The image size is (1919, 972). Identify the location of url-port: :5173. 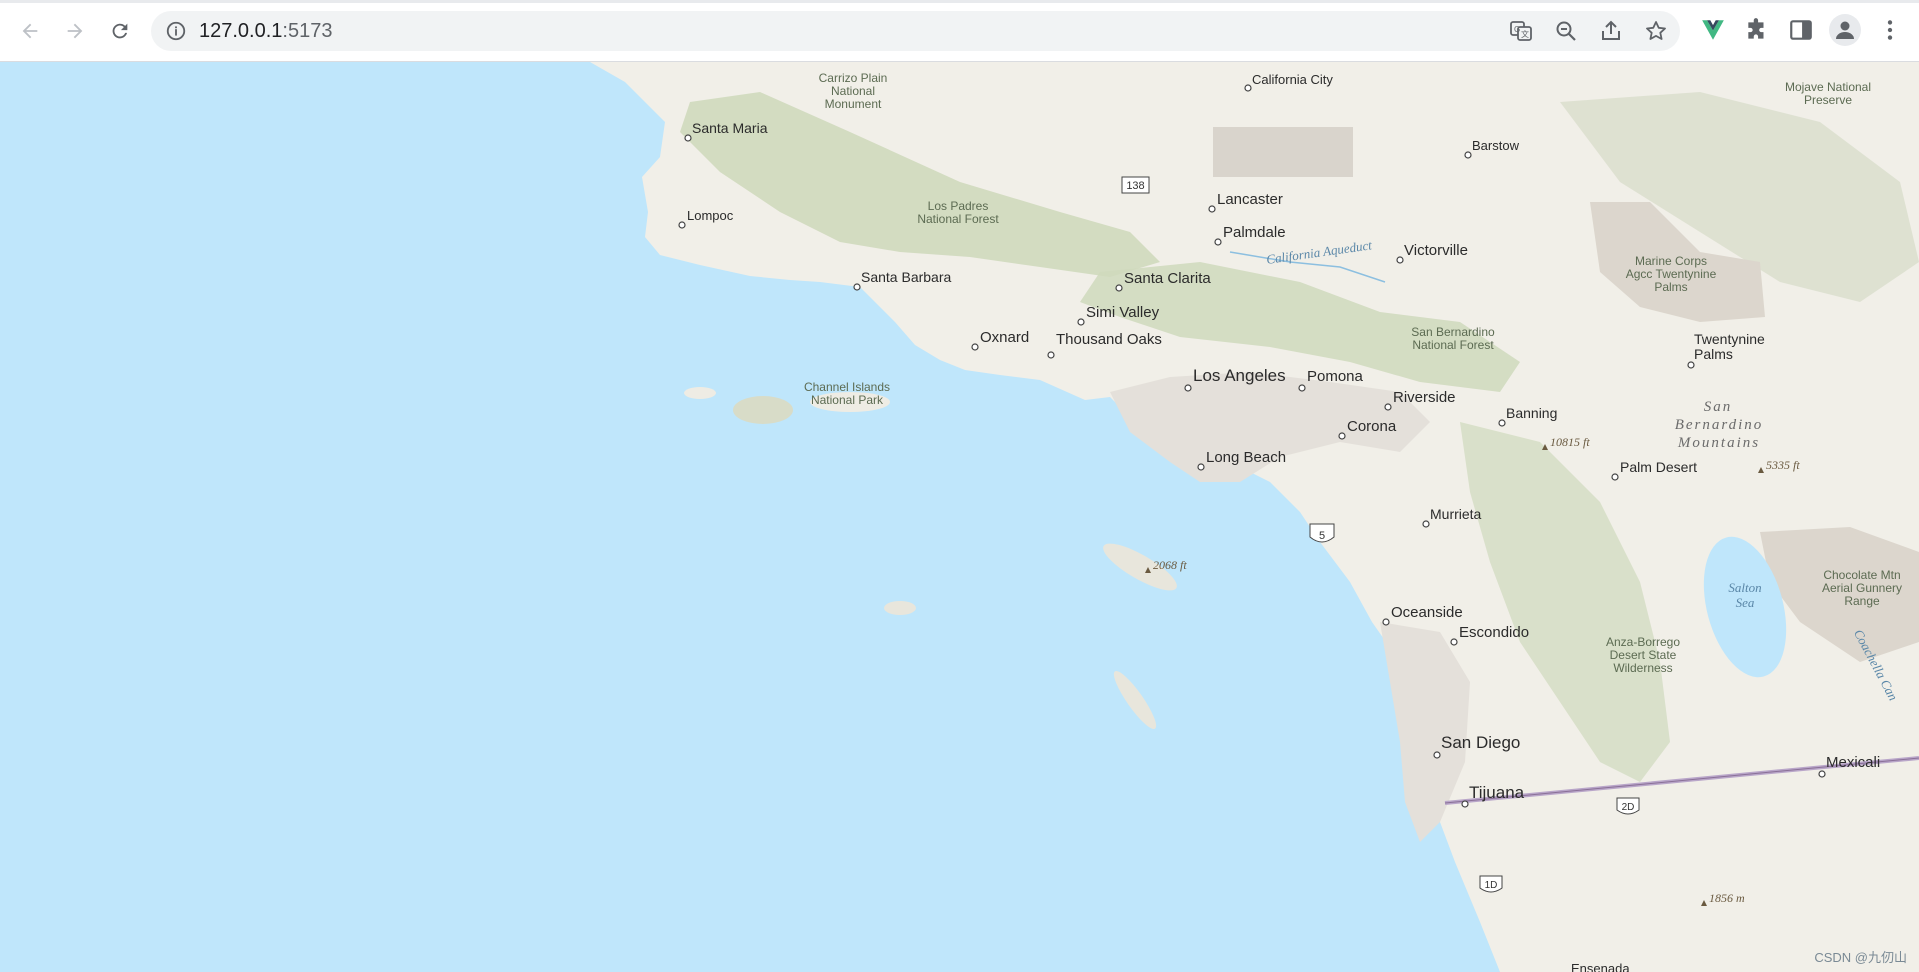
(307, 31).